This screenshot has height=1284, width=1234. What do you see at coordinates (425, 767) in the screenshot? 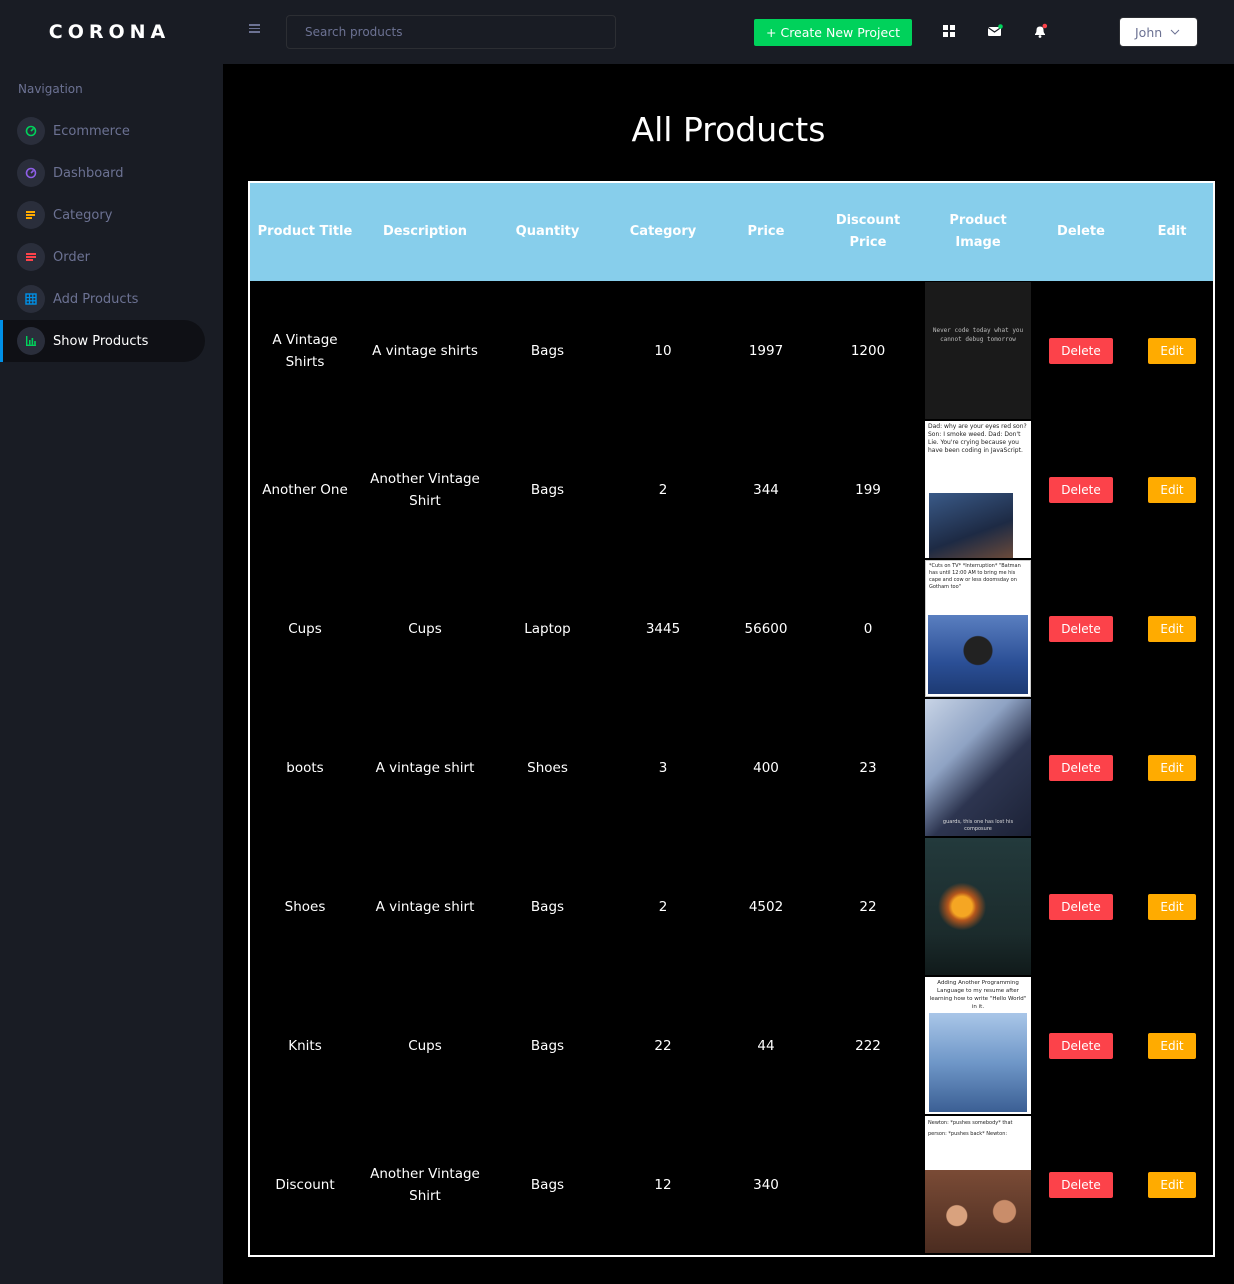
I see `cell-description: A vintage shirt` at bounding box center [425, 767].